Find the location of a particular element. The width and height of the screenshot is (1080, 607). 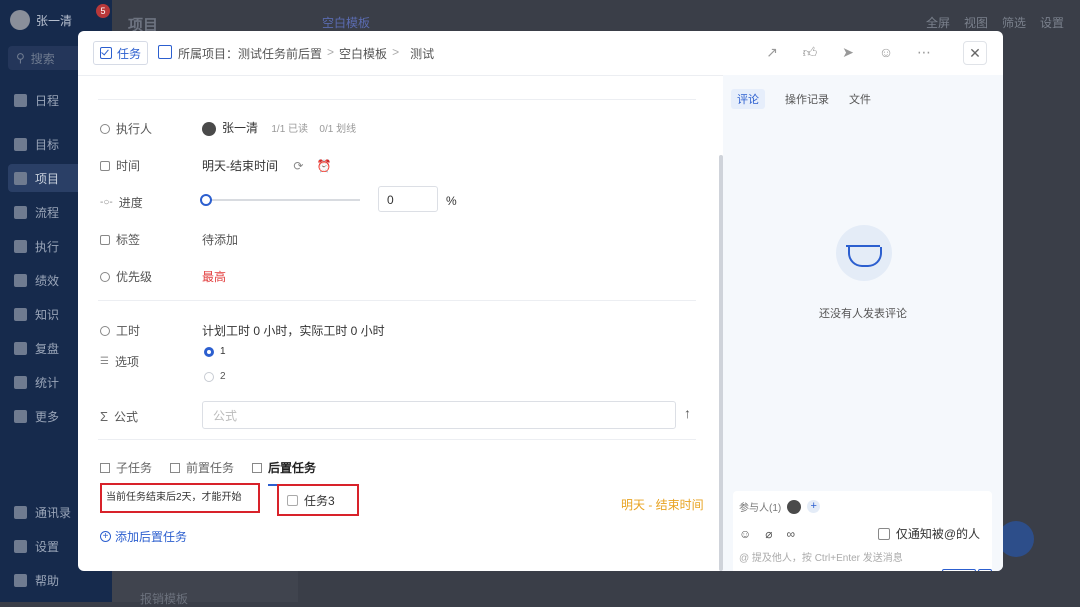

execute-icon is located at coordinates (20, 246).